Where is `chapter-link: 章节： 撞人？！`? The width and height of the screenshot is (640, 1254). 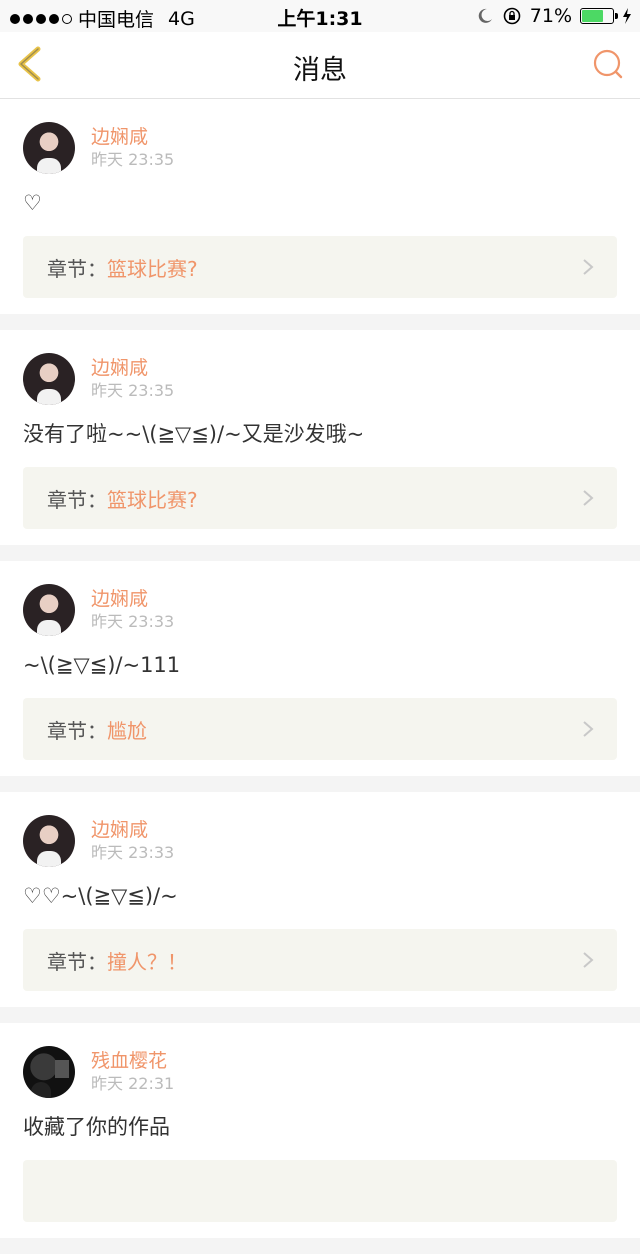
chapter-link: 章节： 撞人？！ is located at coordinates (320, 960).